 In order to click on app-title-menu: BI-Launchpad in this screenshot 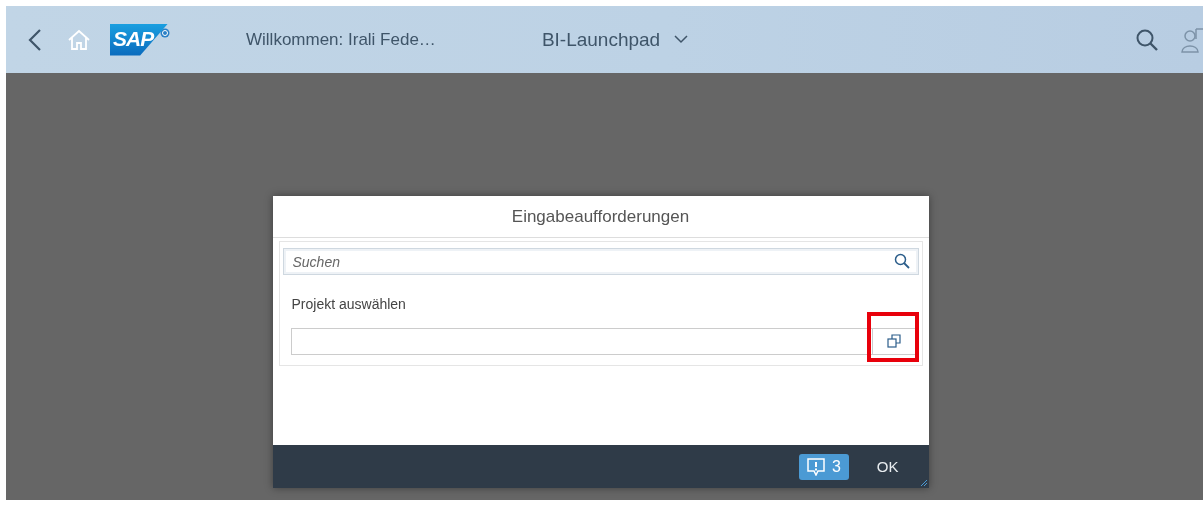, I will do `click(615, 39)`.